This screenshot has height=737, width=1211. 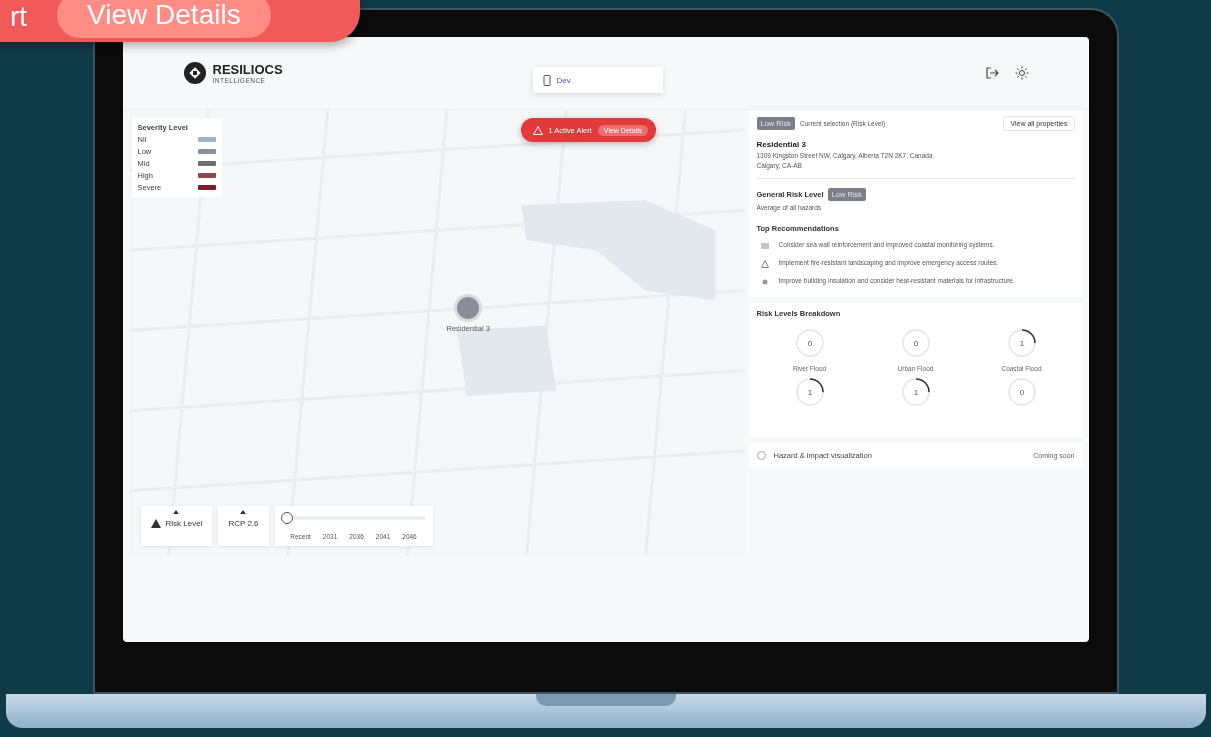 I want to click on property-marker, so click(x=468, y=308).